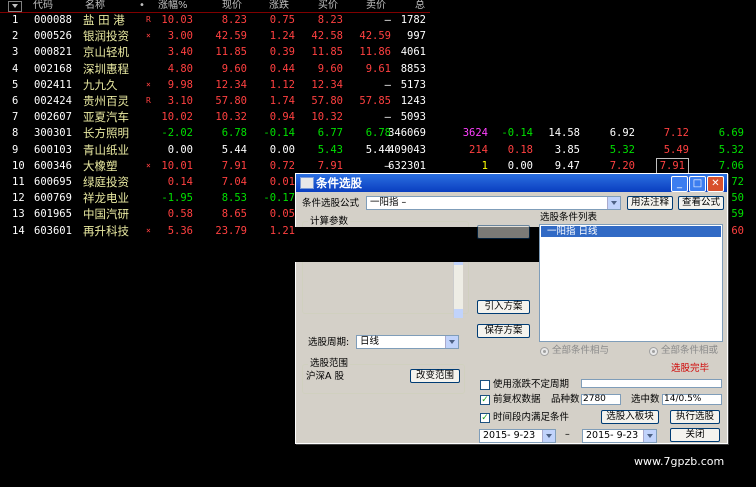  I want to click on cell-price: 12.34, so click(231, 84).